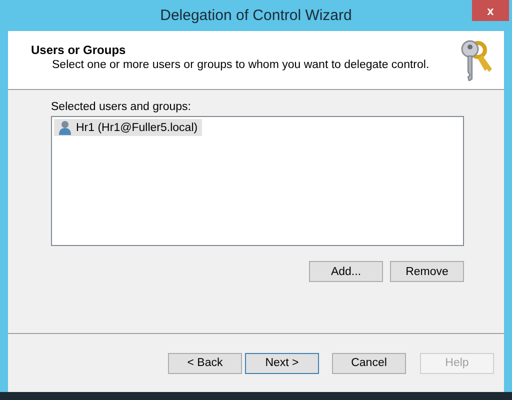 The width and height of the screenshot is (512, 400). I want to click on user-list-item: Hr1 (Hr1@Fuller5.local), so click(128, 127).